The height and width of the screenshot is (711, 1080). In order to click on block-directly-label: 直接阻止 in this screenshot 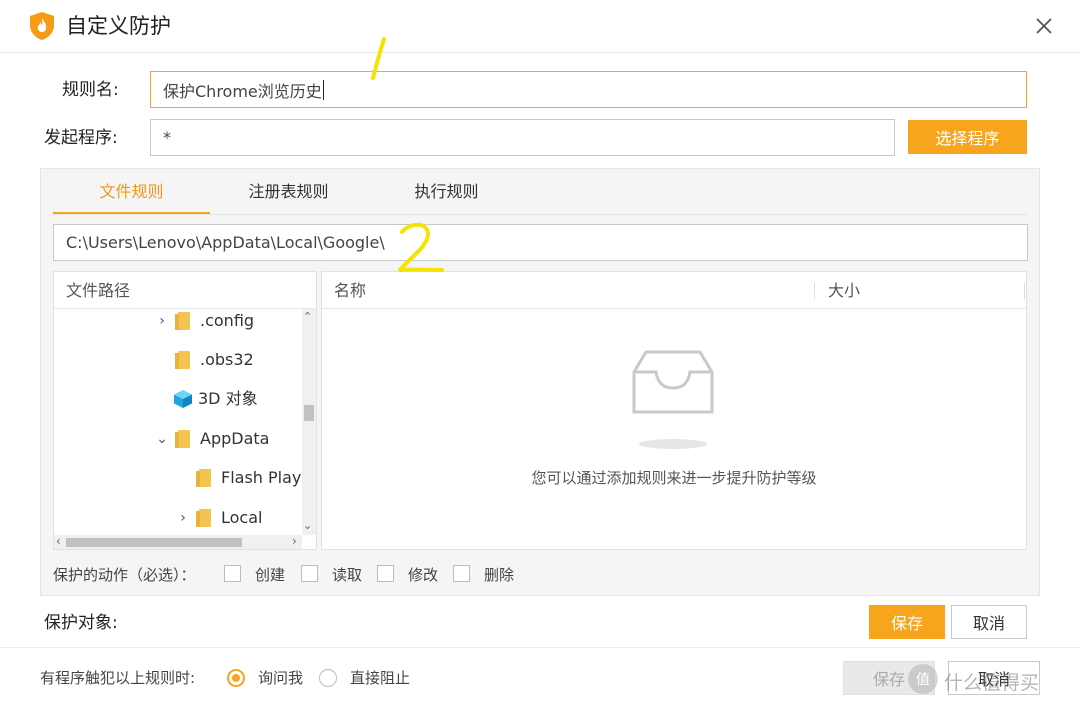, I will do `click(380, 678)`.